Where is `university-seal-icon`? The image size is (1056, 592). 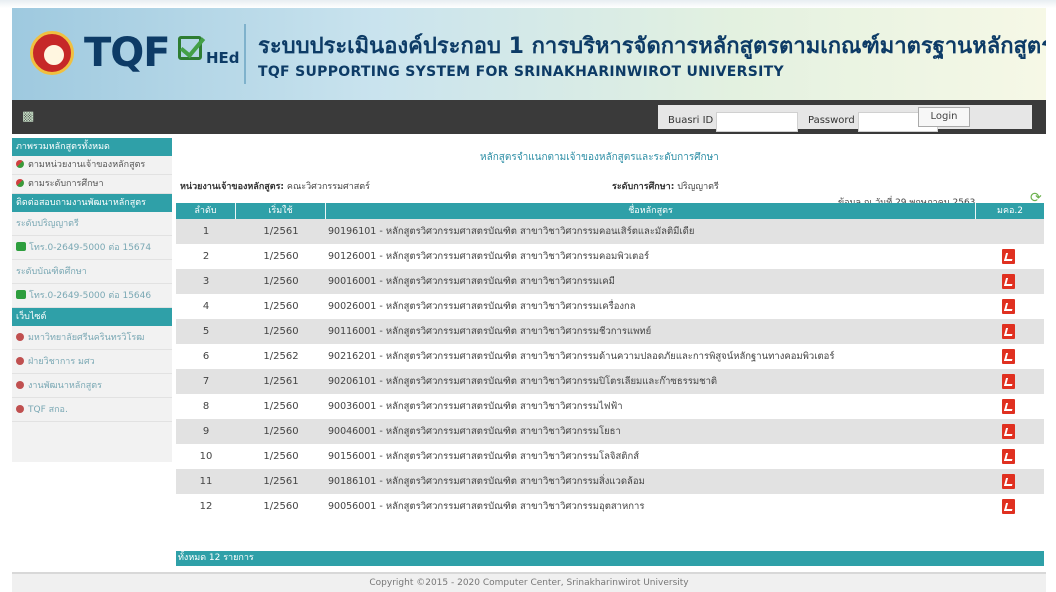
university-seal-icon is located at coordinates (52, 53).